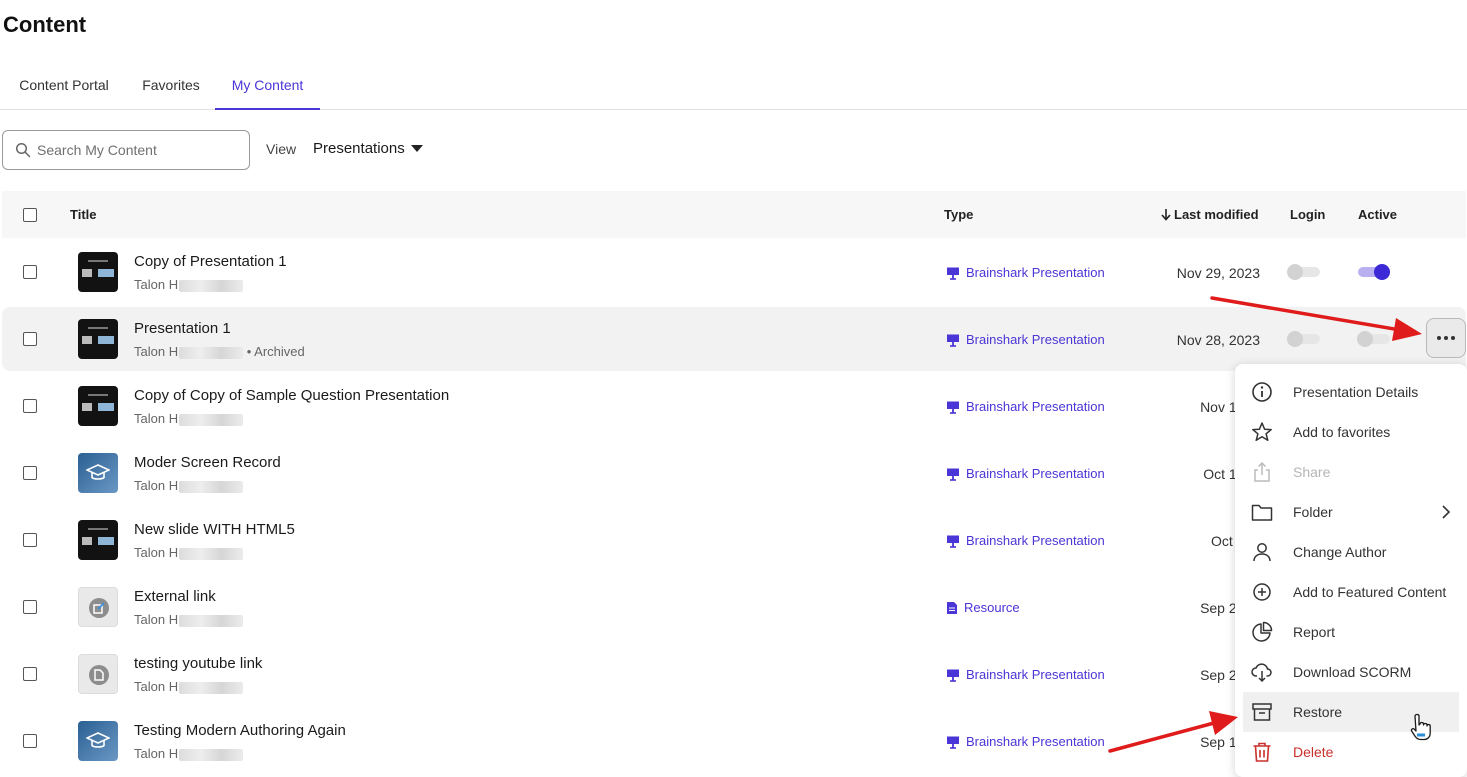  What do you see at coordinates (1351, 552) in the screenshot?
I see `menu-item-change-author: Change Author` at bounding box center [1351, 552].